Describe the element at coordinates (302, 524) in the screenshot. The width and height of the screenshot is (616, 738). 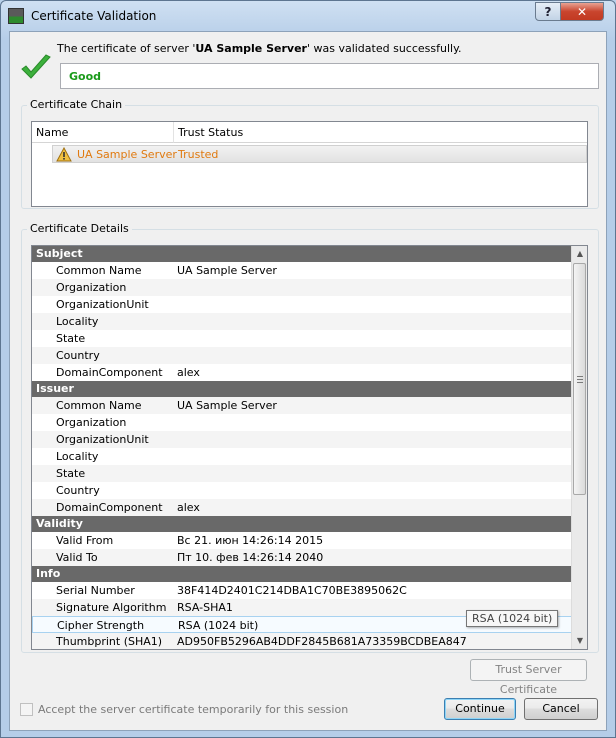
I see `section-header: Validity` at that location.